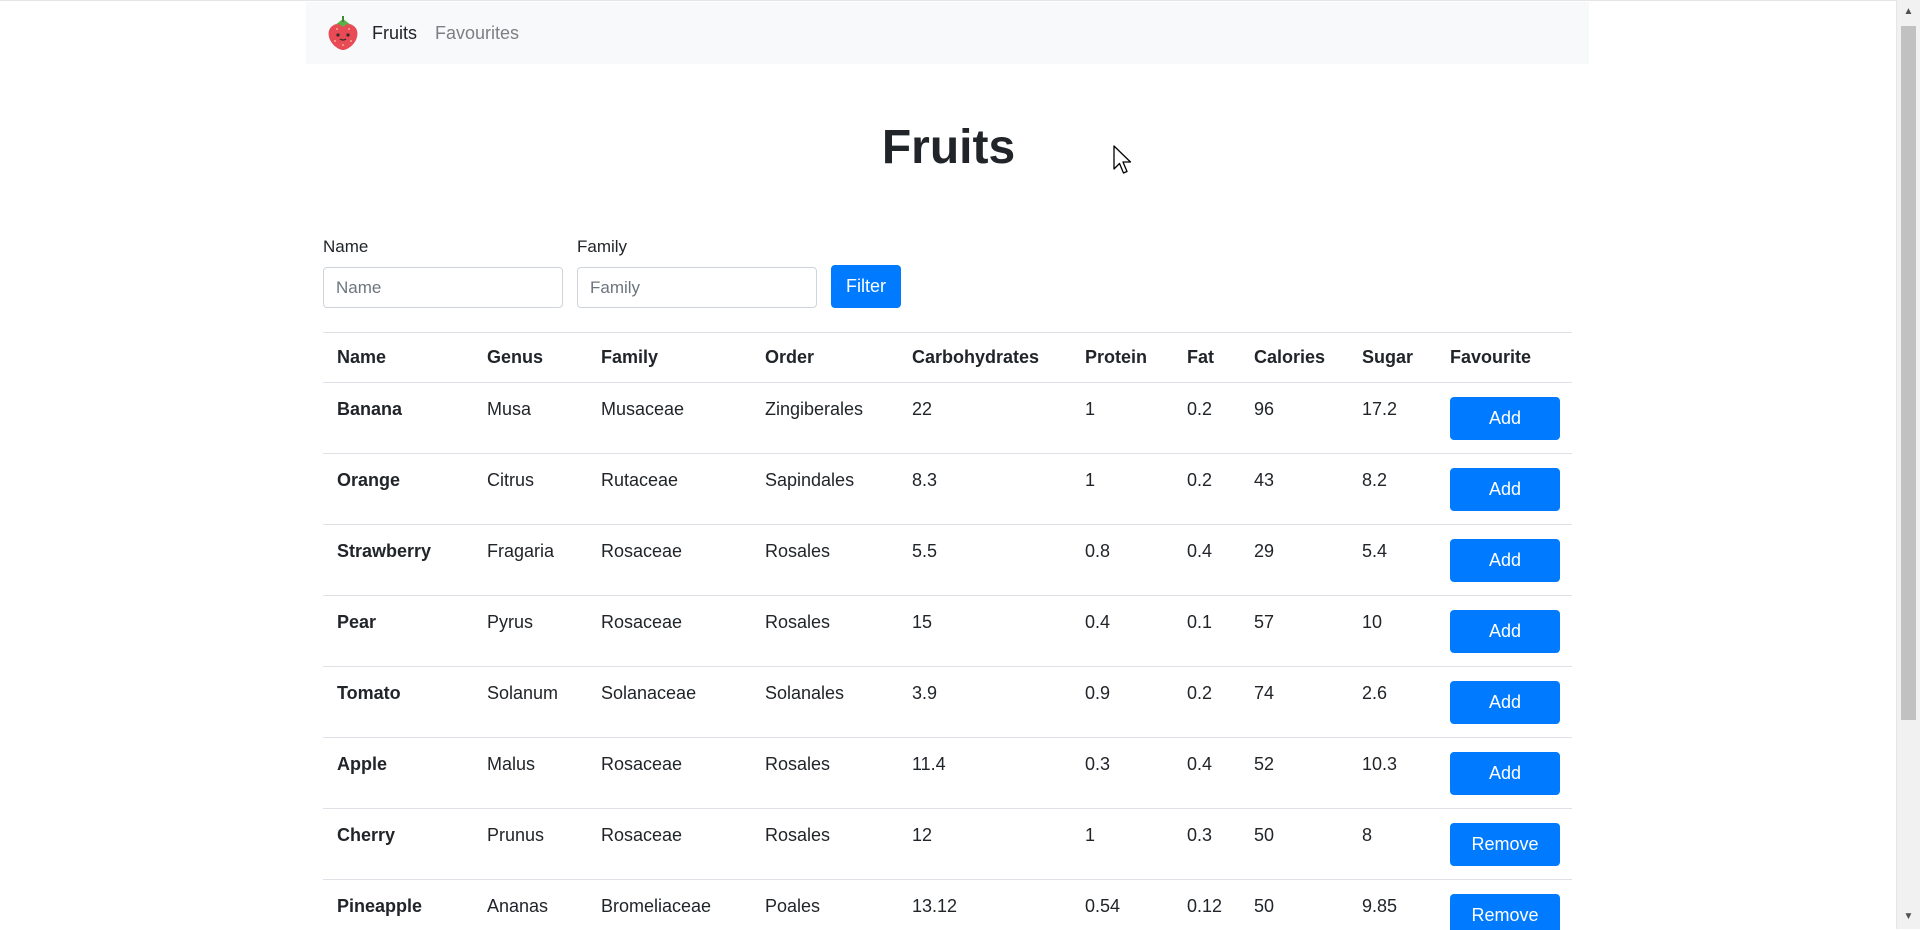 Image resolution: width=1920 pixels, height=930 pixels. Describe the element at coordinates (947, 33) in the screenshot. I see `top-navbar: Fruits Favourites` at that location.